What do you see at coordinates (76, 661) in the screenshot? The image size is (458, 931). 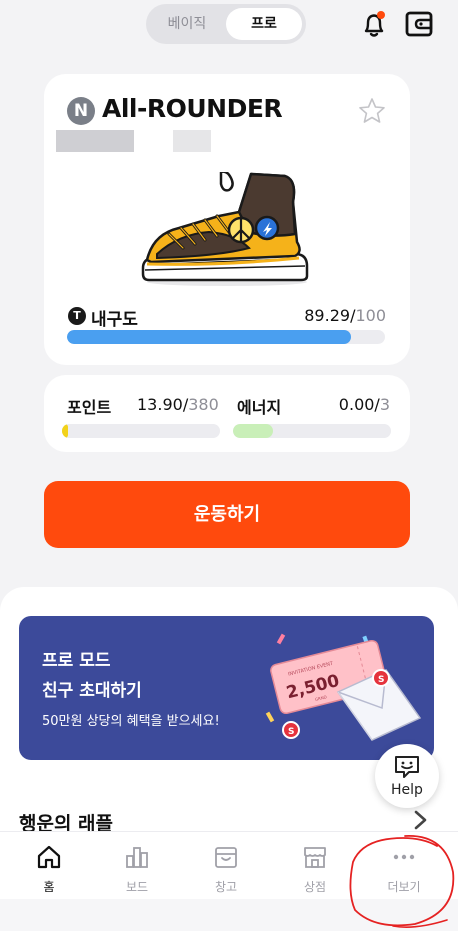 I see `banner-title-1: 프로 모드` at bounding box center [76, 661].